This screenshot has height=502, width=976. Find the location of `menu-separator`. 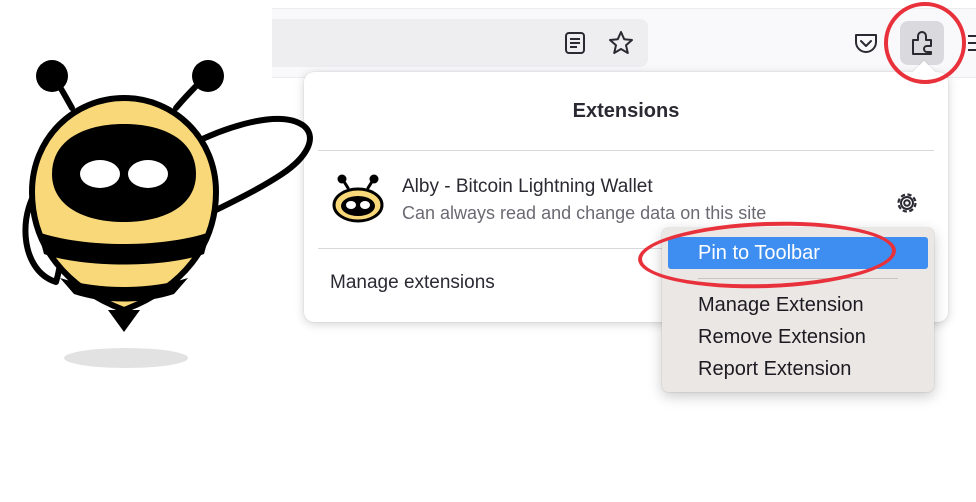

menu-separator is located at coordinates (798, 278).